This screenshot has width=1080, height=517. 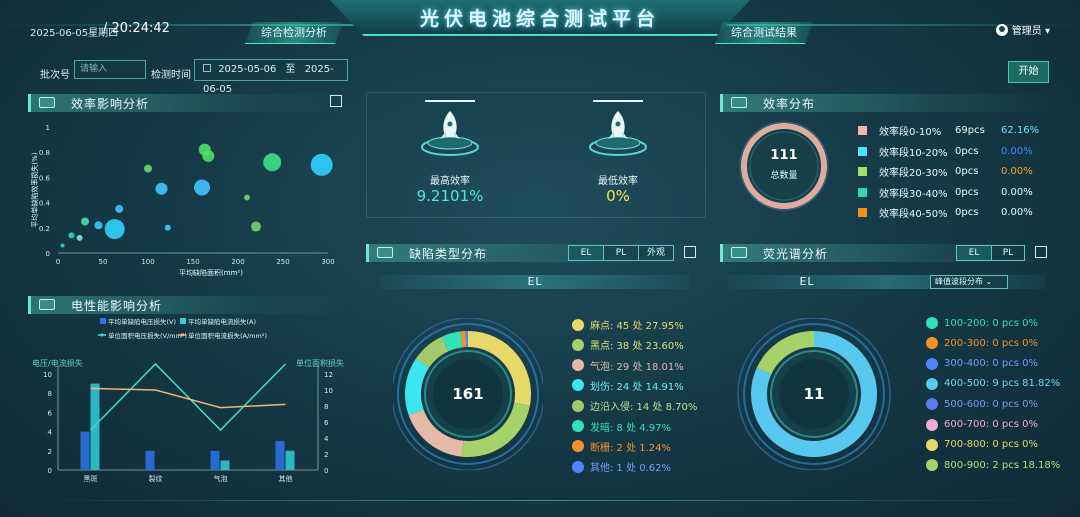 I want to click on y-left-tick-label: 6, so click(x=50, y=413).